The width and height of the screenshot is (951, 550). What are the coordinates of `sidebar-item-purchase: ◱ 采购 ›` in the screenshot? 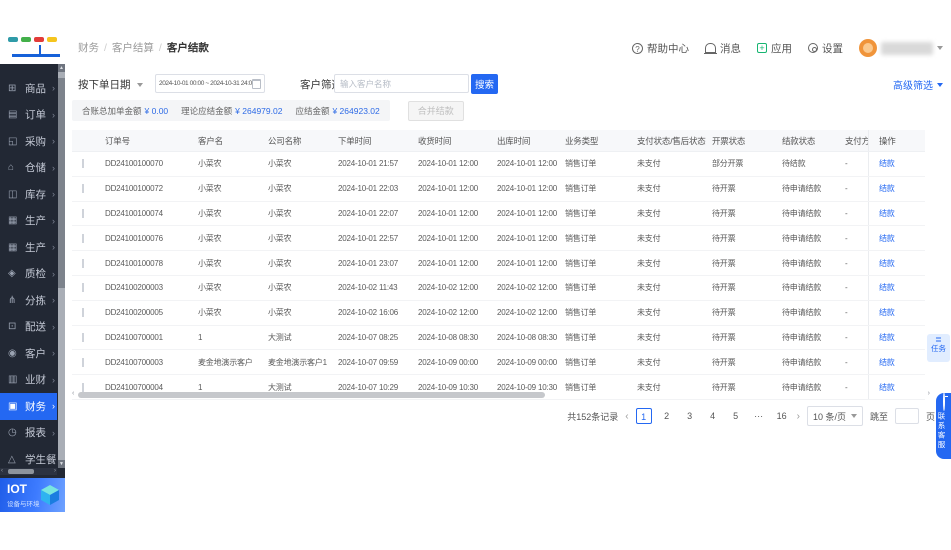 It's located at (28, 141).